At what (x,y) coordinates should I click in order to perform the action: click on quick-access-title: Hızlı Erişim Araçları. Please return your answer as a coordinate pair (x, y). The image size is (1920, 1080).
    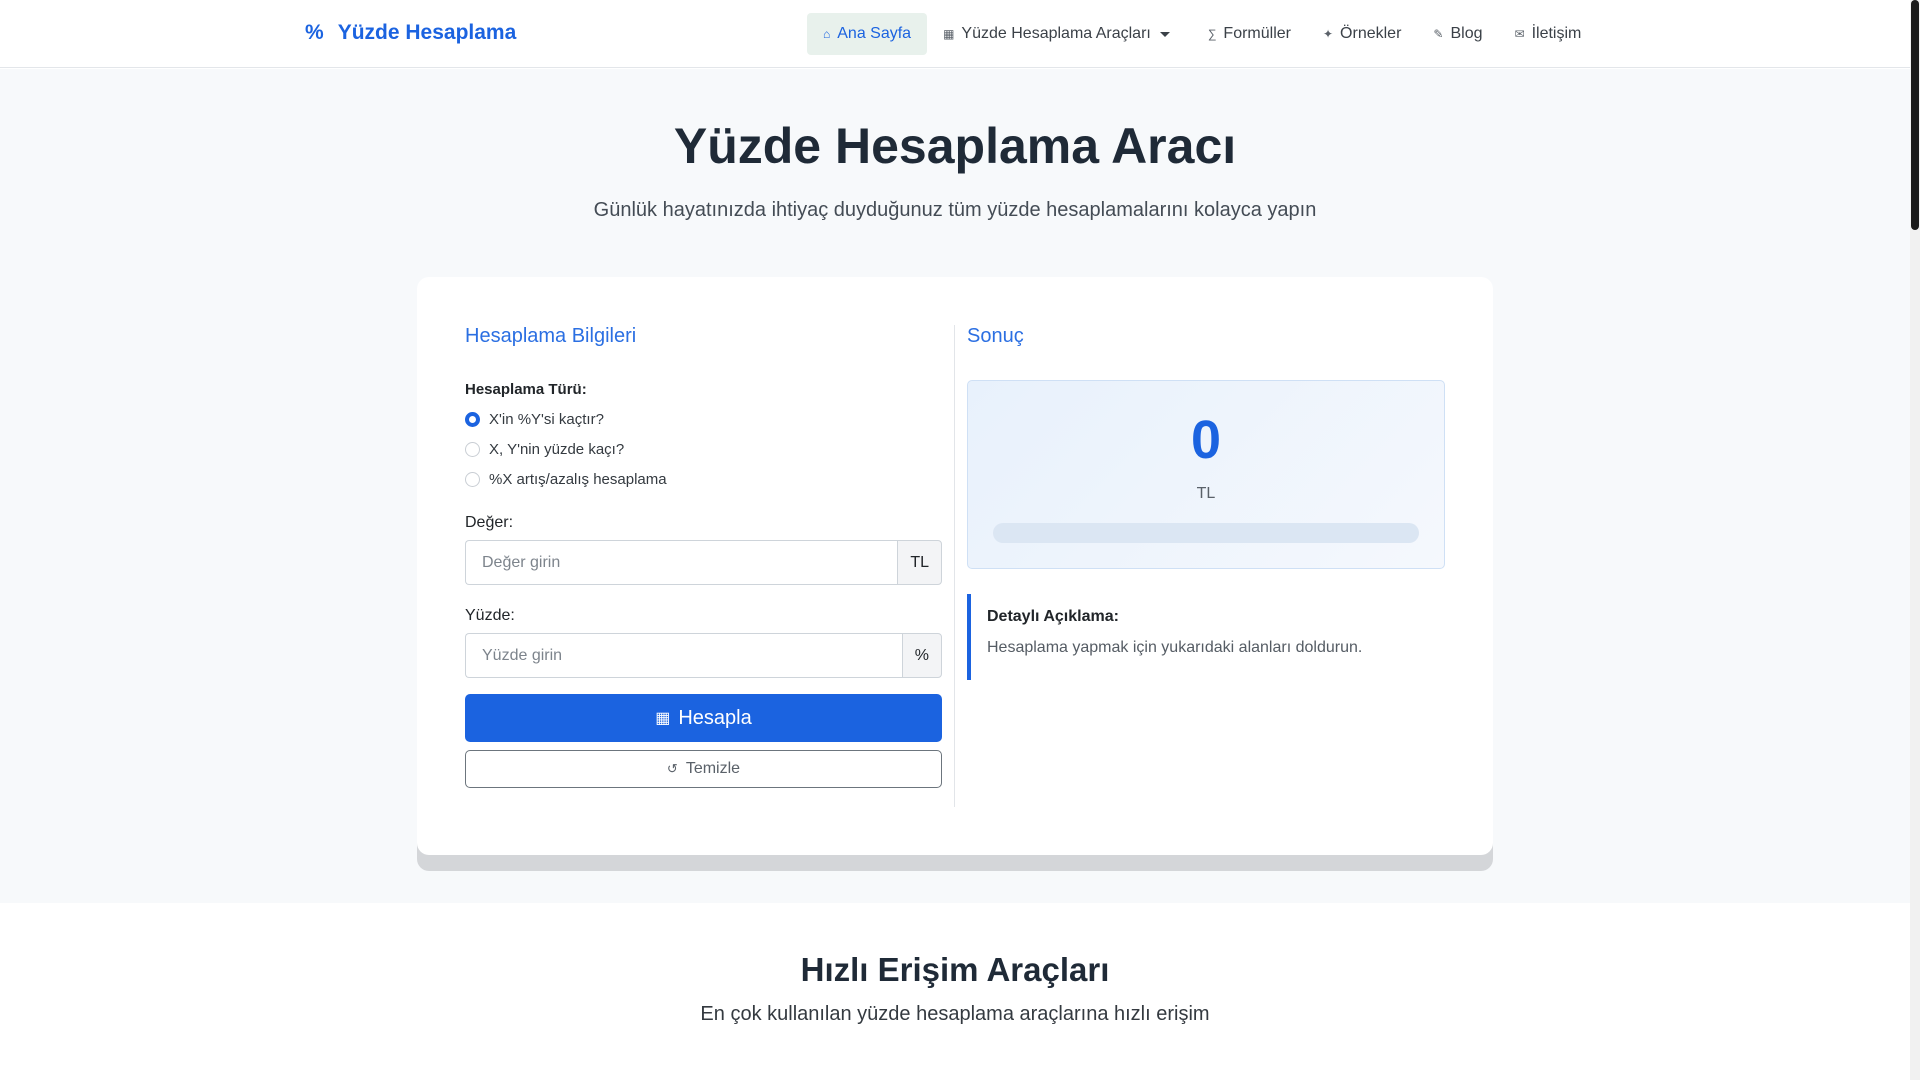
    Looking at the image, I should click on (955, 969).